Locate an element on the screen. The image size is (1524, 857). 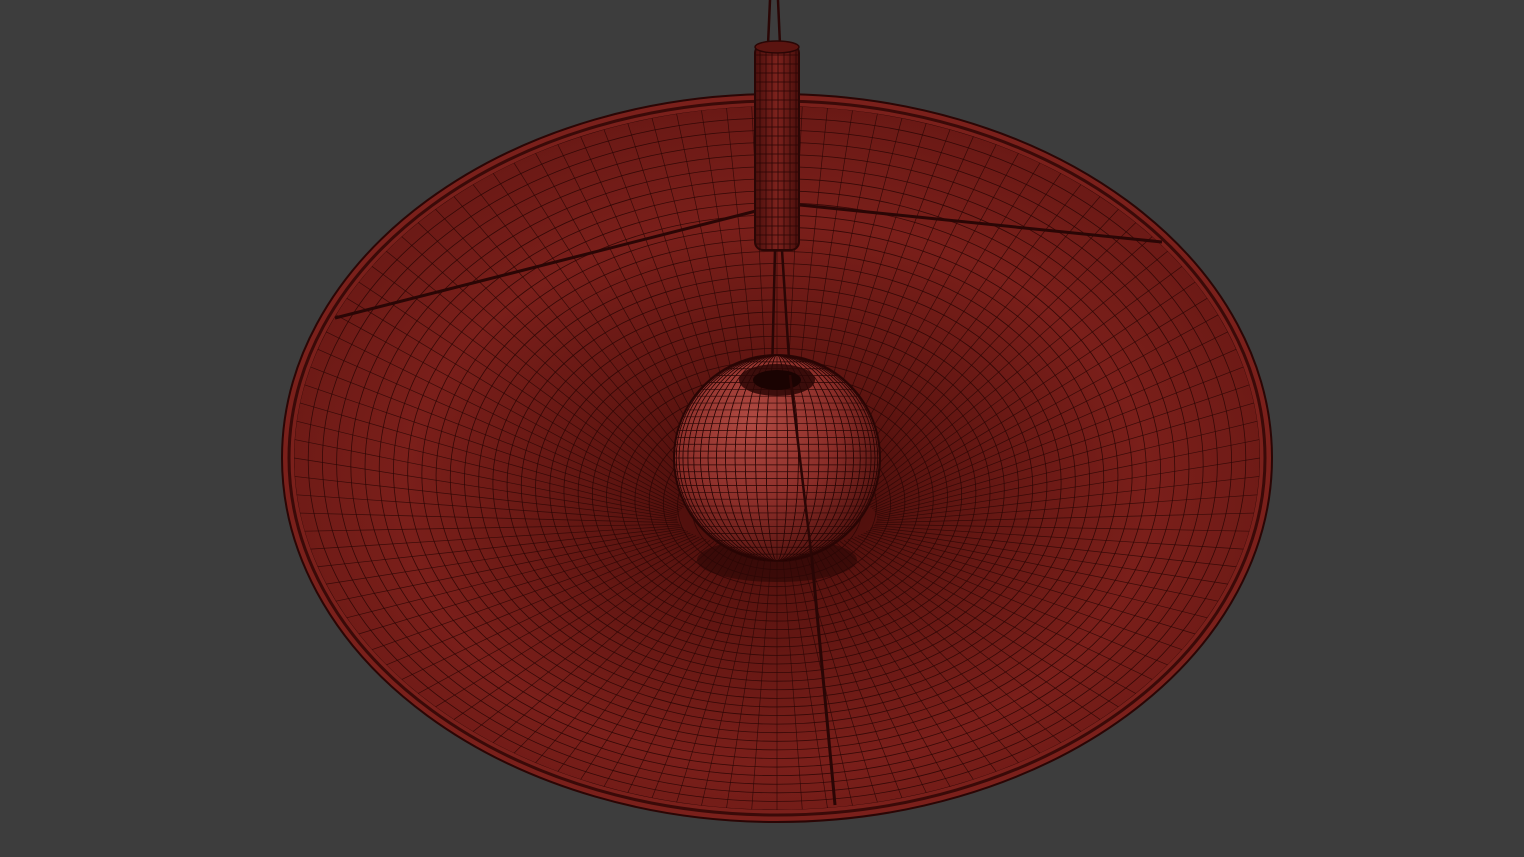
lamp-sphere is located at coordinates (777, 458).